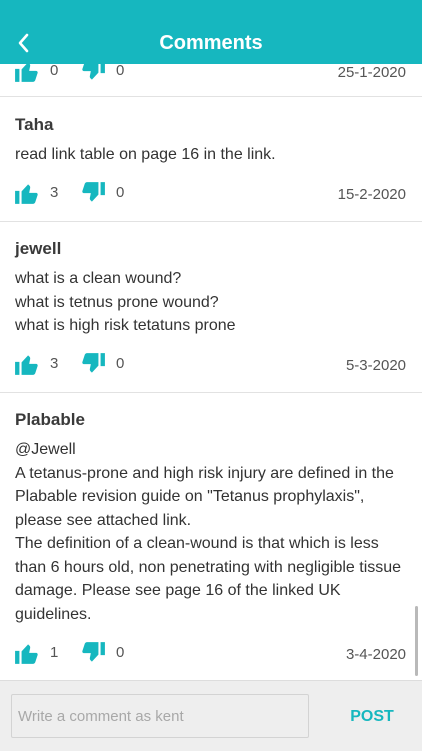 The image size is (422, 751). Describe the element at coordinates (54, 652) in the screenshot. I see `like-count: 1` at that location.